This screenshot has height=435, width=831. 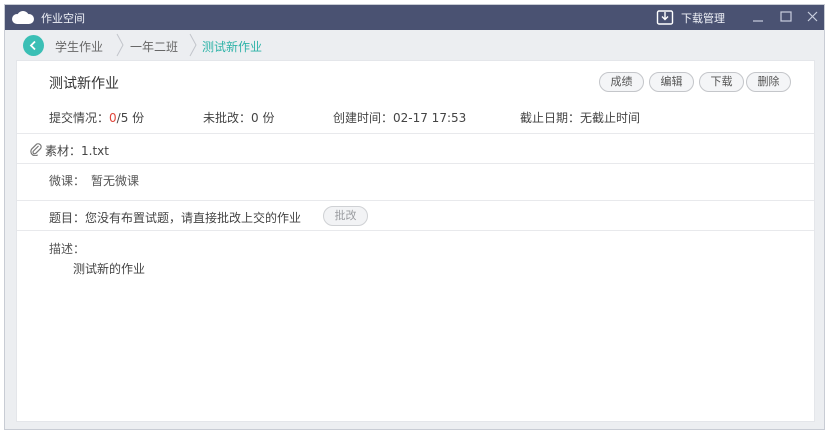 What do you see at coordinates (400, 118) in the screenshot?
I see `created-time: 创建时间：02-17 17:53` at bounding box center [400, 118].